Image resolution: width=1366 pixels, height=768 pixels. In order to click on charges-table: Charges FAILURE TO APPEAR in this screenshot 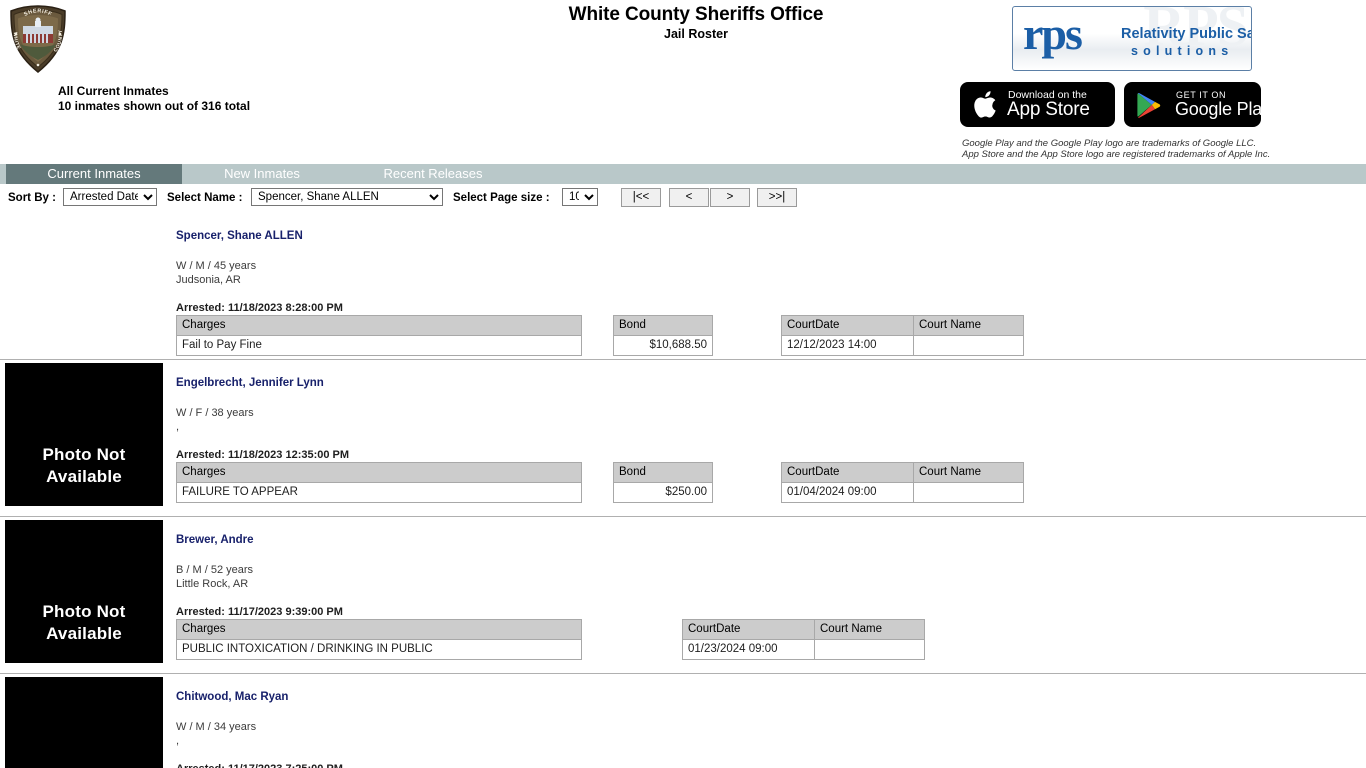, I will do `click(379, 482)`.